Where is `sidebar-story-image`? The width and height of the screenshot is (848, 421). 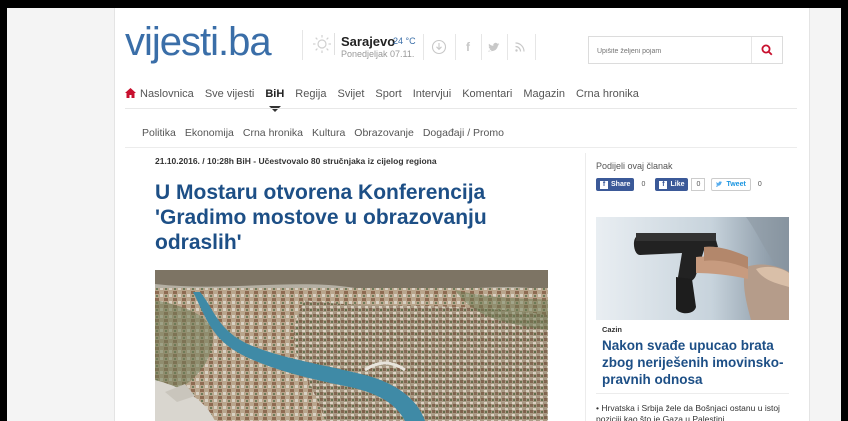
sidebar-story-image is located at coordinates (692, 268).